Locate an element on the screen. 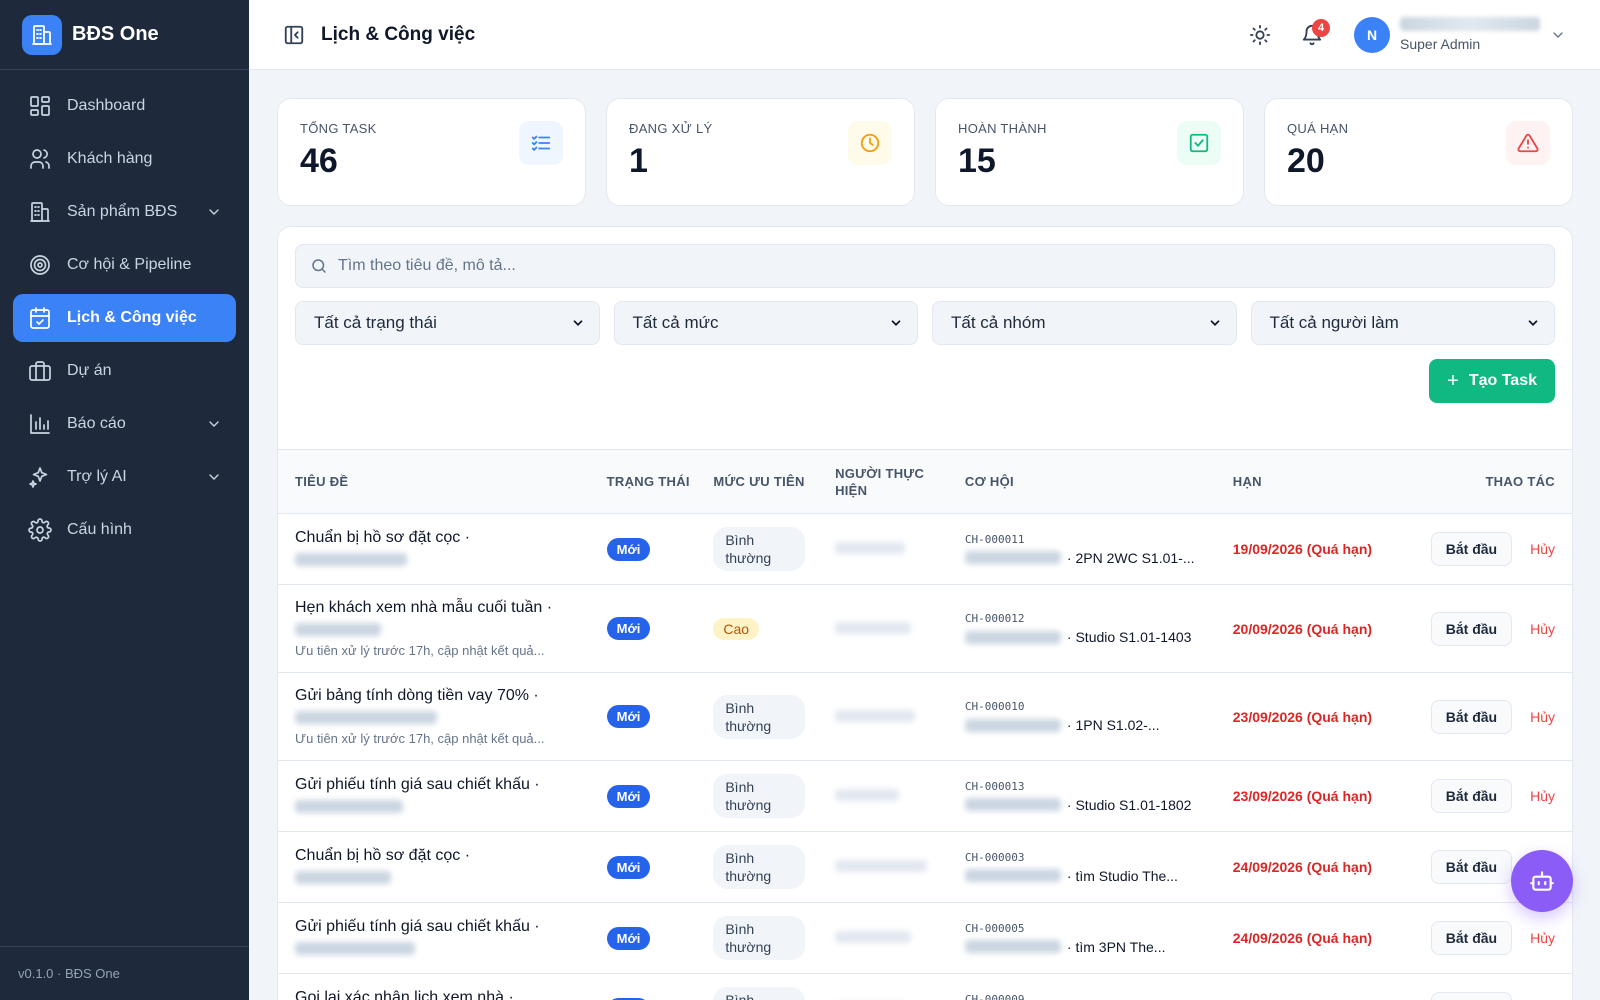 The image size is (1600, 1000). status-filter-select: Tất cả trạng thái is located at coordinates (447, 323).